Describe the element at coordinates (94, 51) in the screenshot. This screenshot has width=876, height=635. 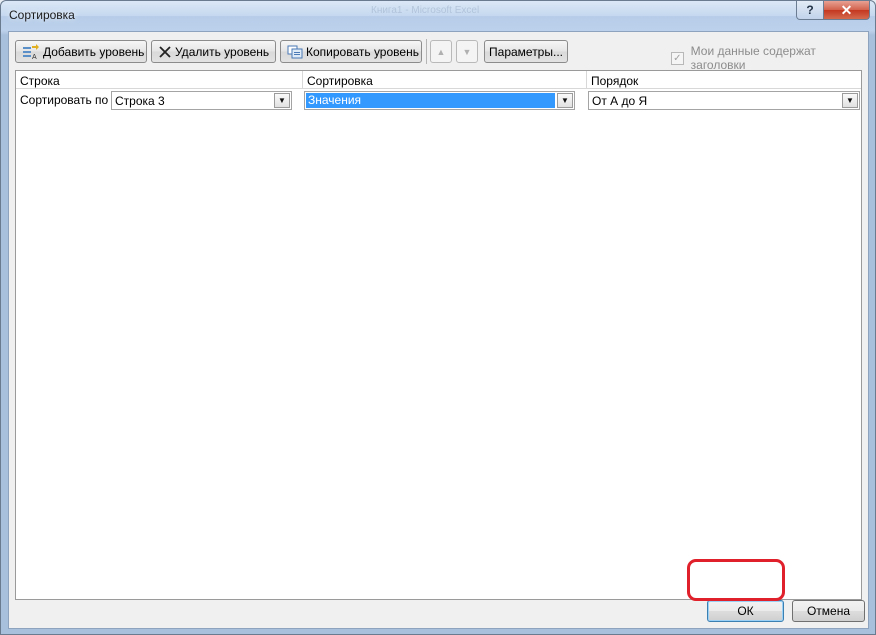
I see `add-level-label: Добавить уровень` at that location.